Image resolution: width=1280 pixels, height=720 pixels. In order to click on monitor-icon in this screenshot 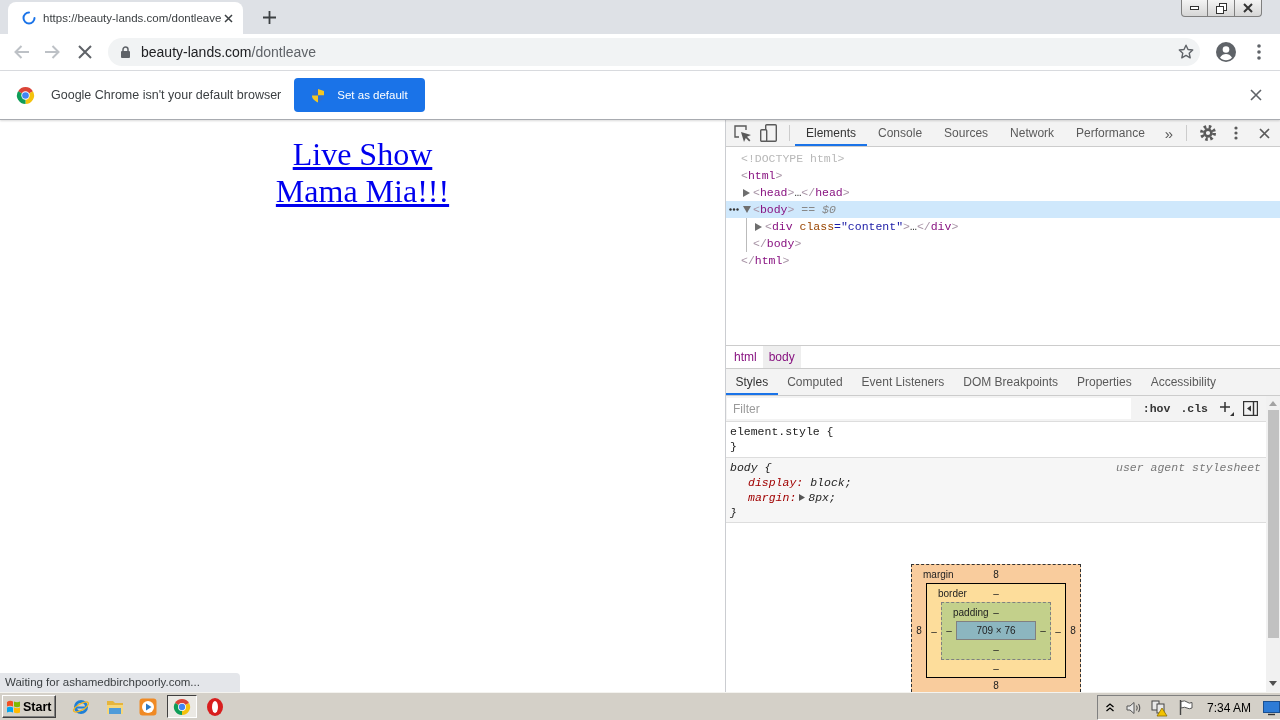, I will do `click(1271, 707)`.